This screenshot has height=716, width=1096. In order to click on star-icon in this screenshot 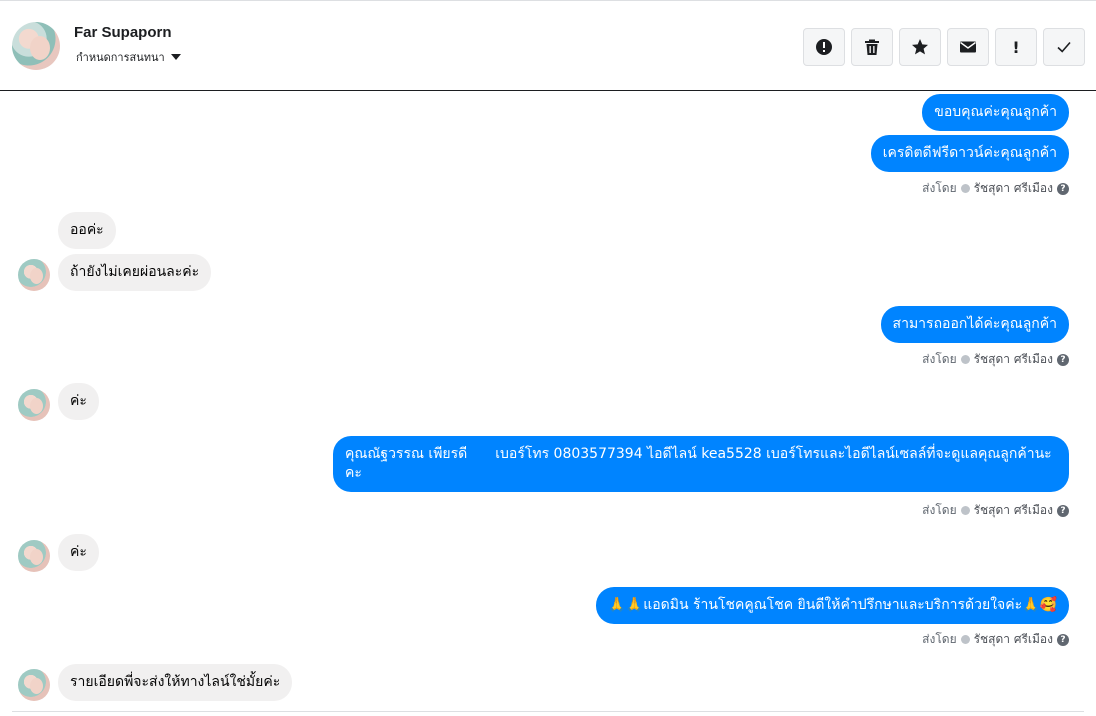, I will do `click(920, 47)`.